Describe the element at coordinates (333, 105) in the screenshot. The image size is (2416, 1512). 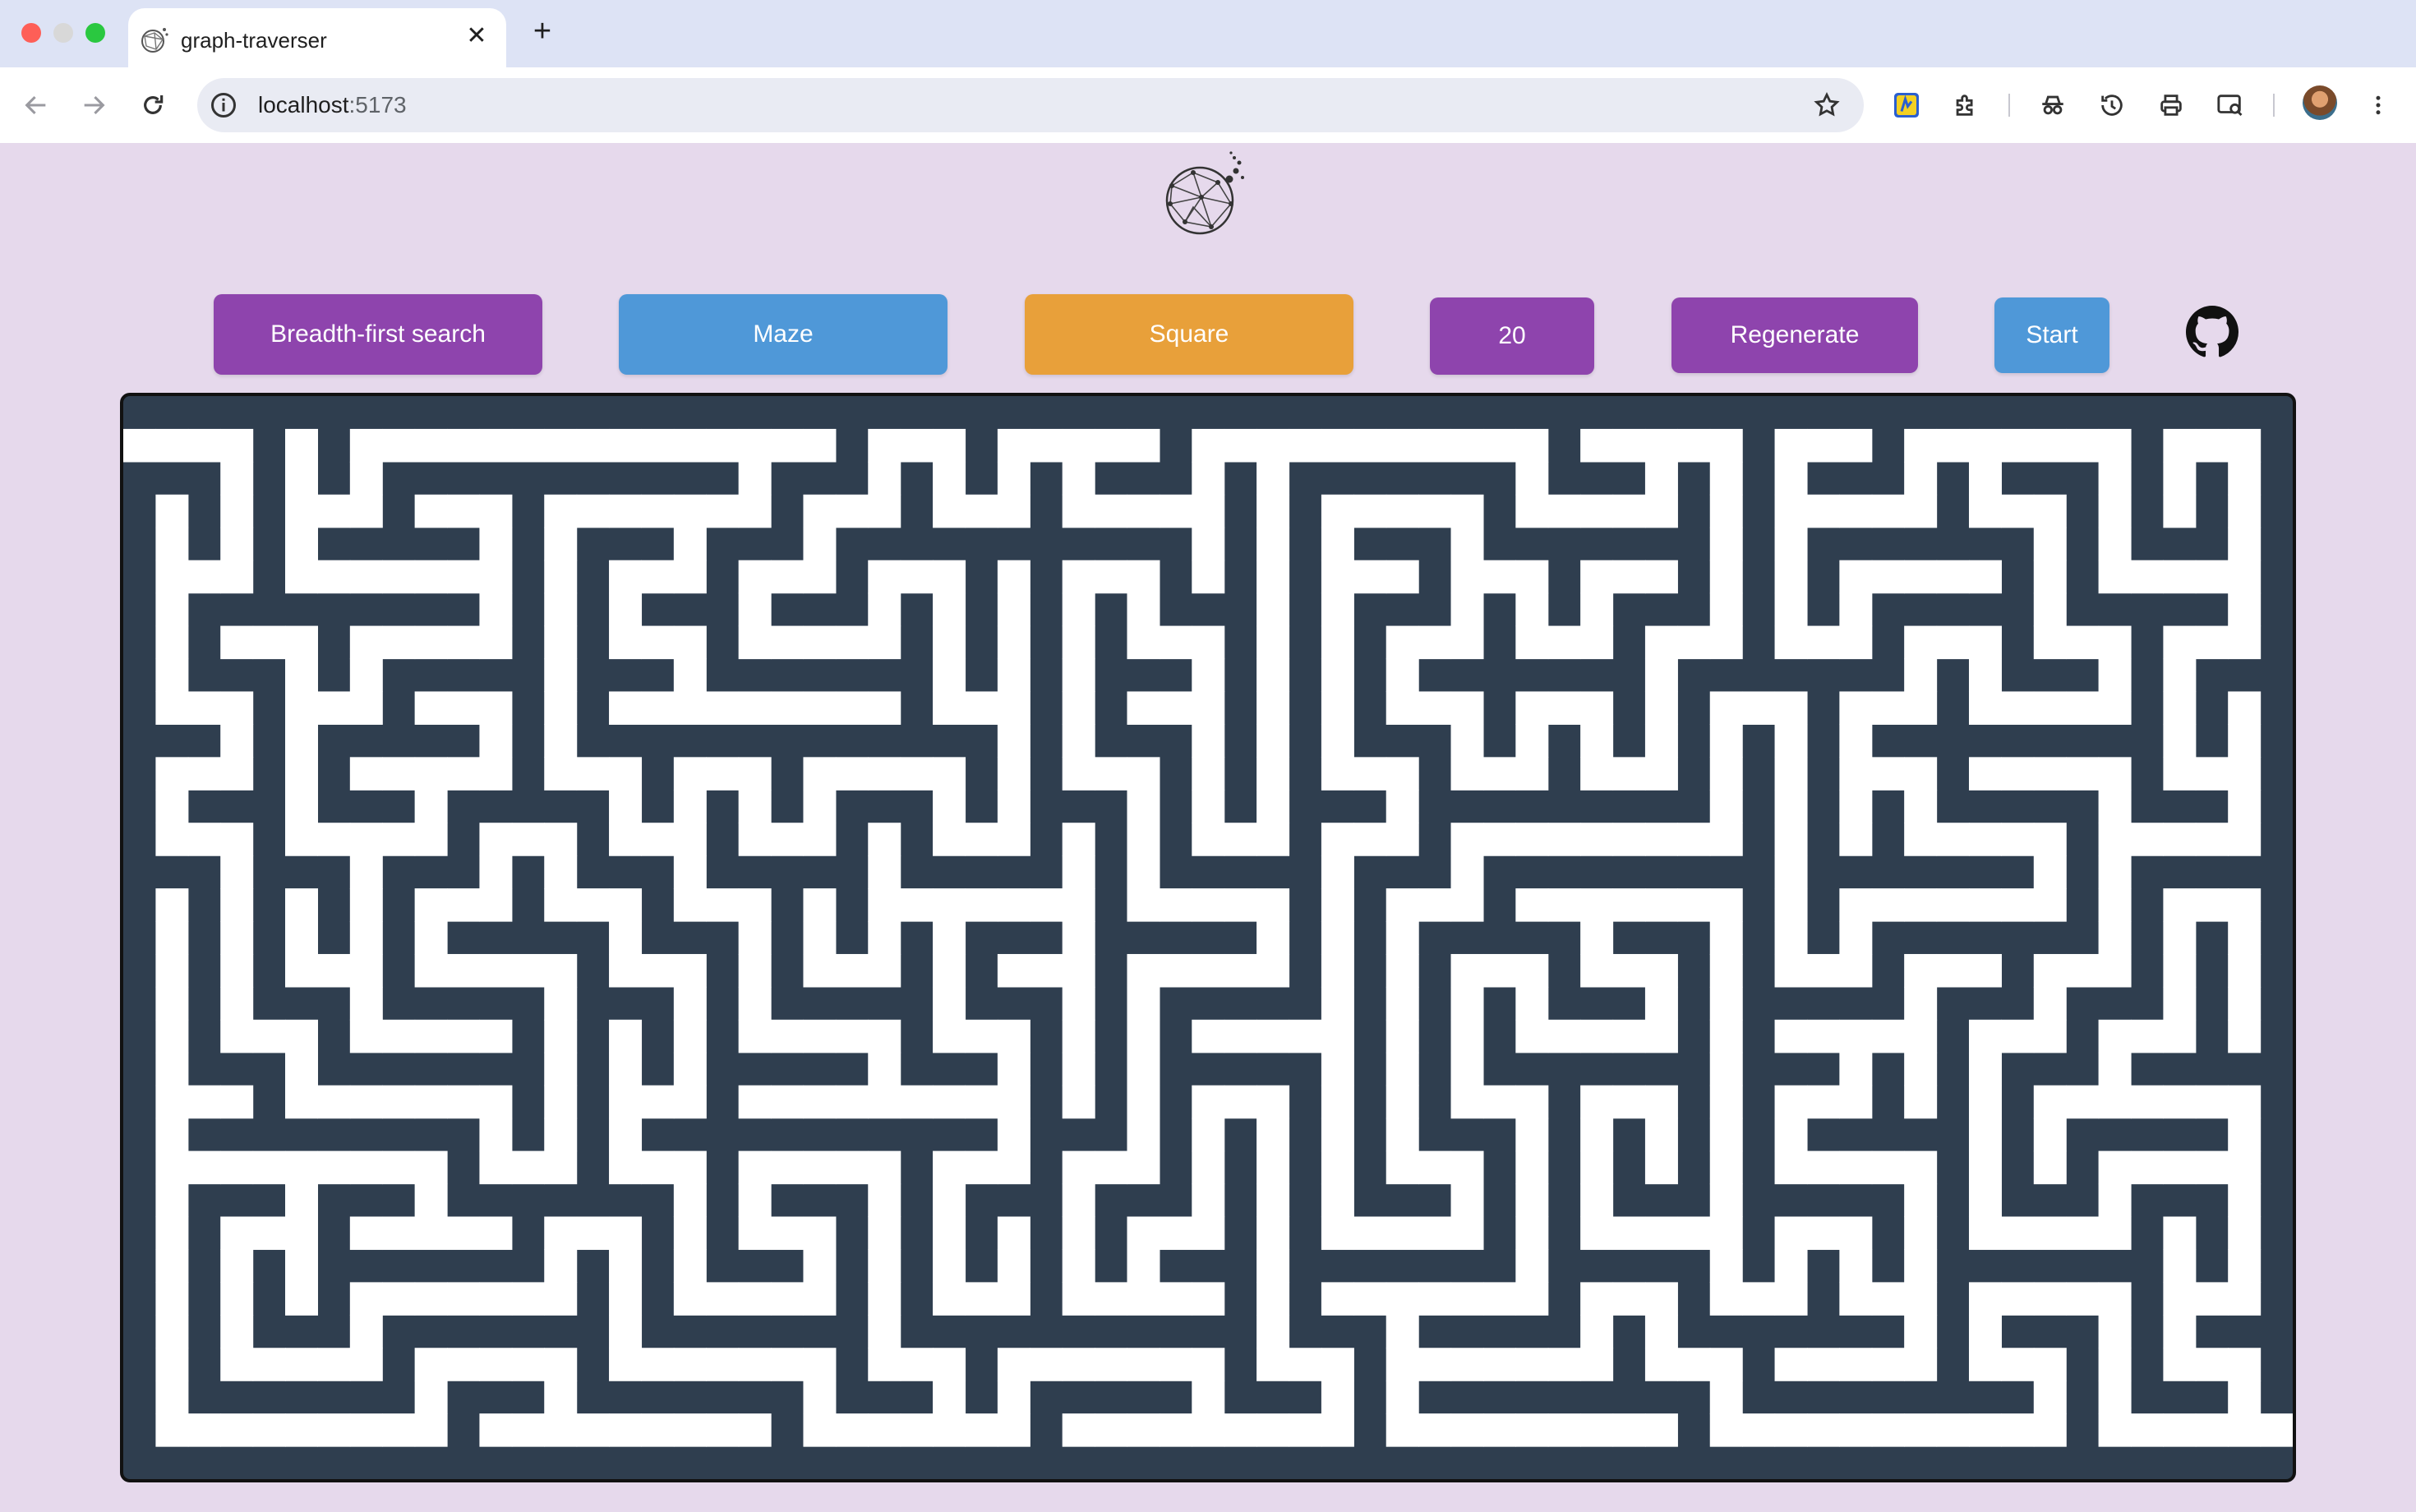
I see `url-text: localhost:5173` at that location.